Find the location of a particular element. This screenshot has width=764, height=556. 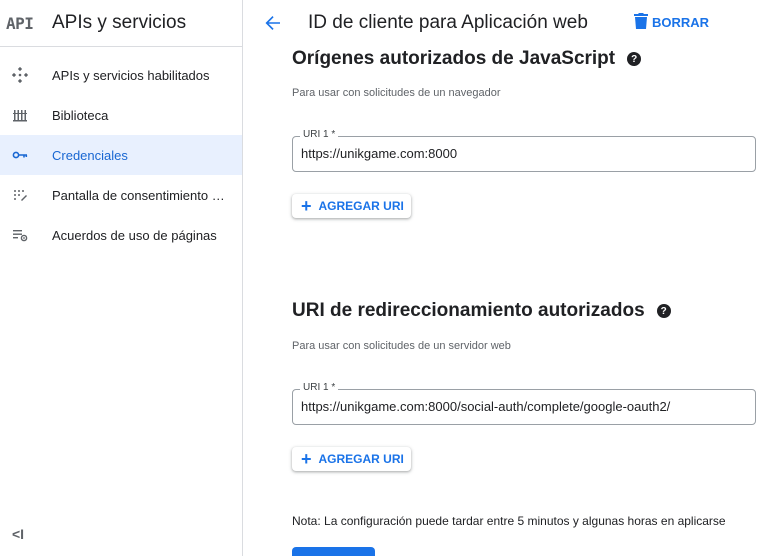

sidebar-item-label: Biblioteca is located at coordinates (80, 115).